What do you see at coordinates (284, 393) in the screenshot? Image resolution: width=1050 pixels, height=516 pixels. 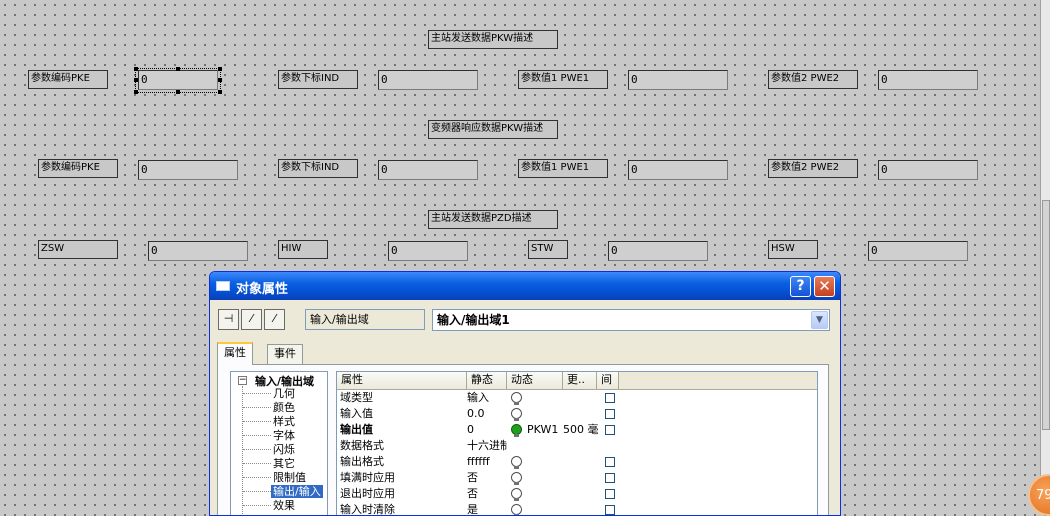 I see `tree-item: 几何` at bounding box center [284, 393].